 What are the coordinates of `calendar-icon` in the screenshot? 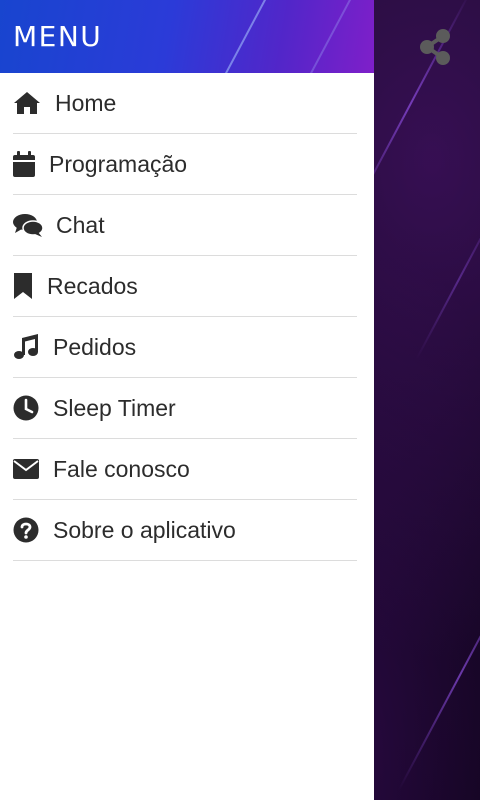 It's located at (25, 164).